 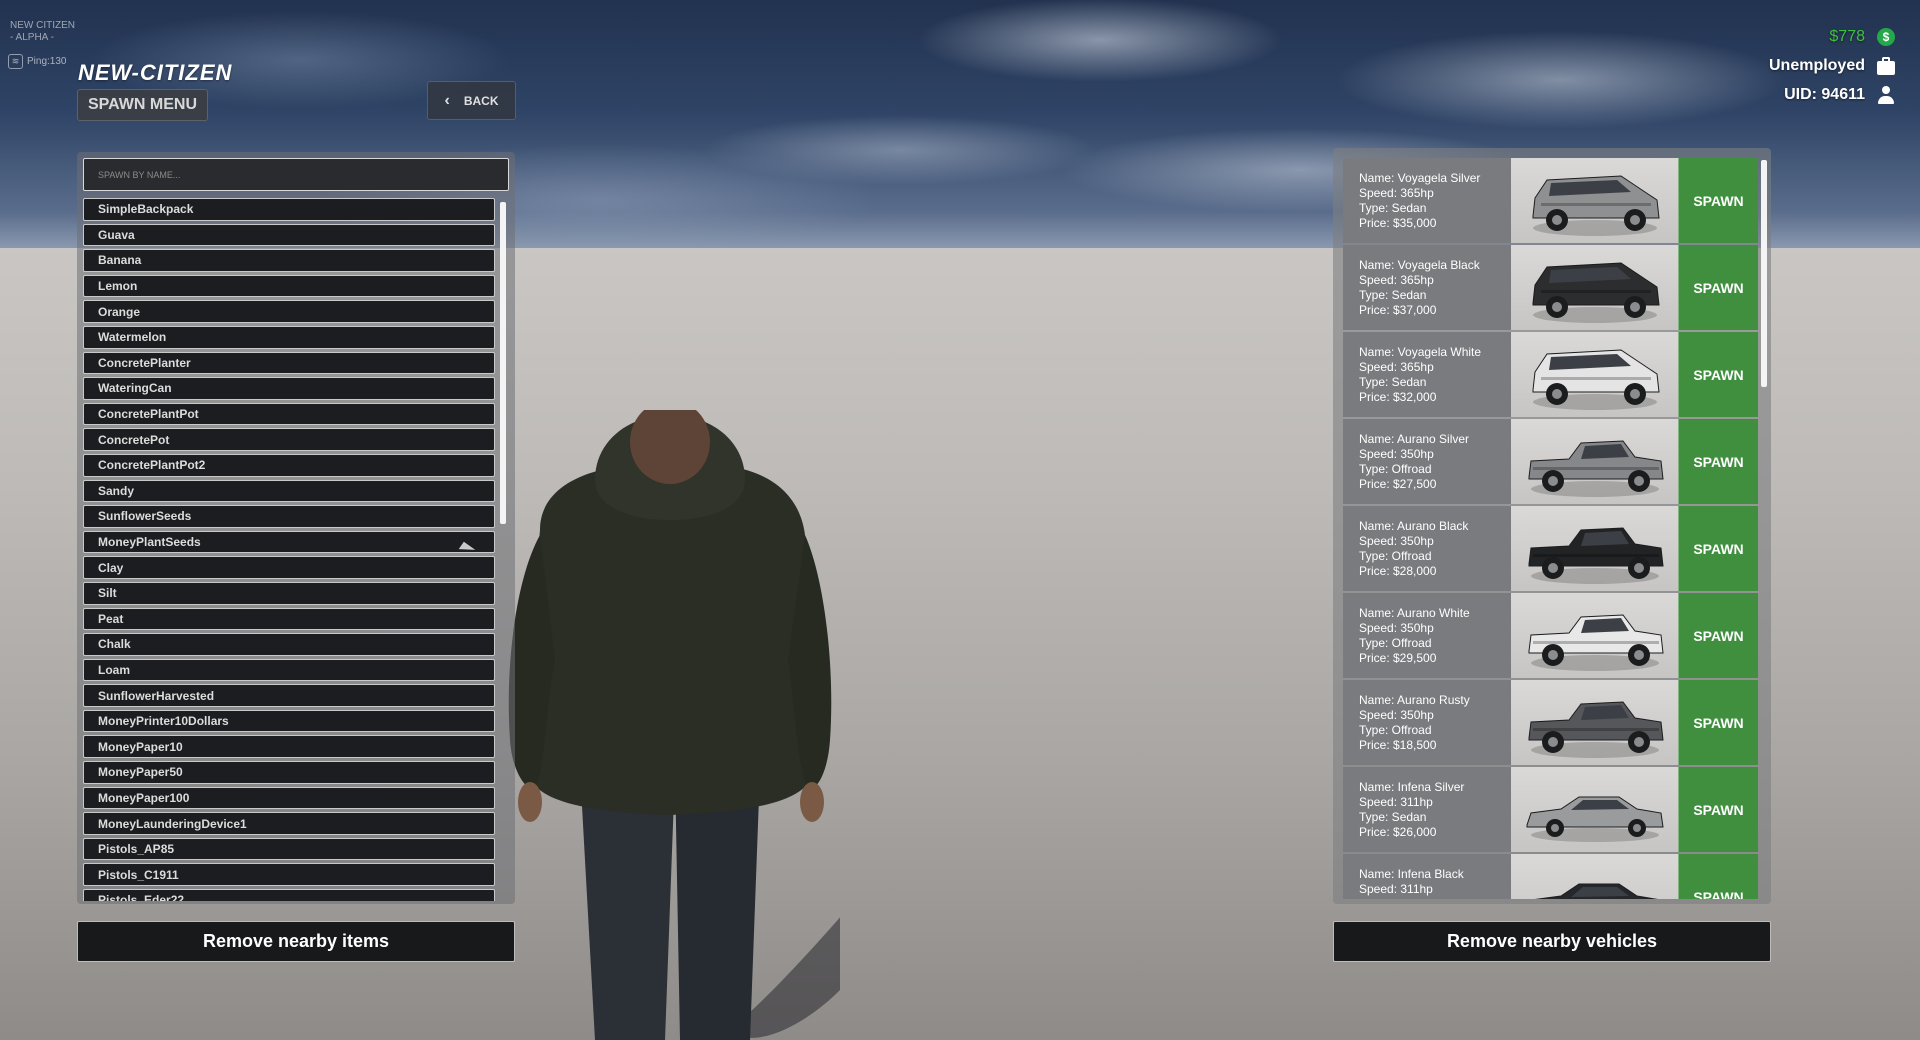 I want to click on vehicle-price: Price: $28,000, so click(x=1398, y=571).